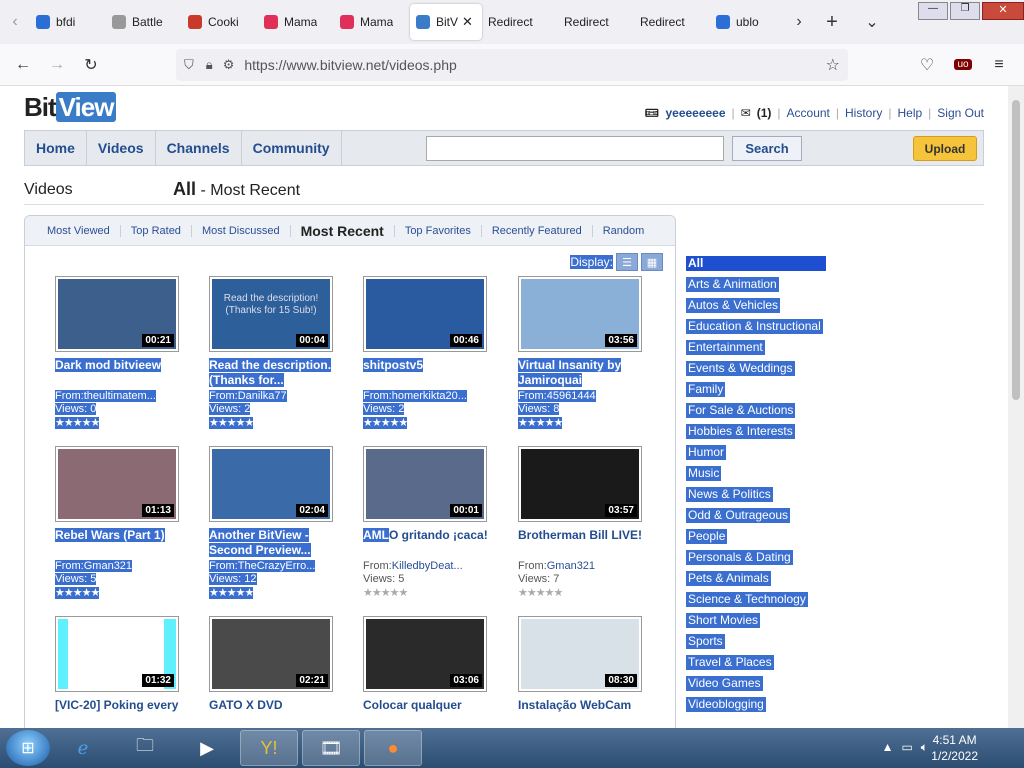 This screenshot has width=1024, height=768. I want to click on video-thumbnail: 00:46, so click(425, 314).